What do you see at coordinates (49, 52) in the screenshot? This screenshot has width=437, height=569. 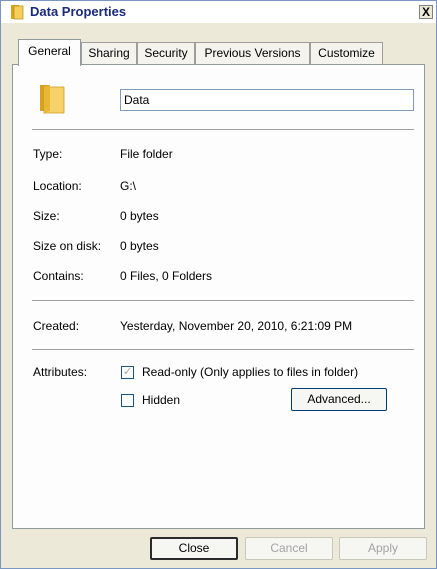 I see `tab-general: General` at bounding box center [49, 52].